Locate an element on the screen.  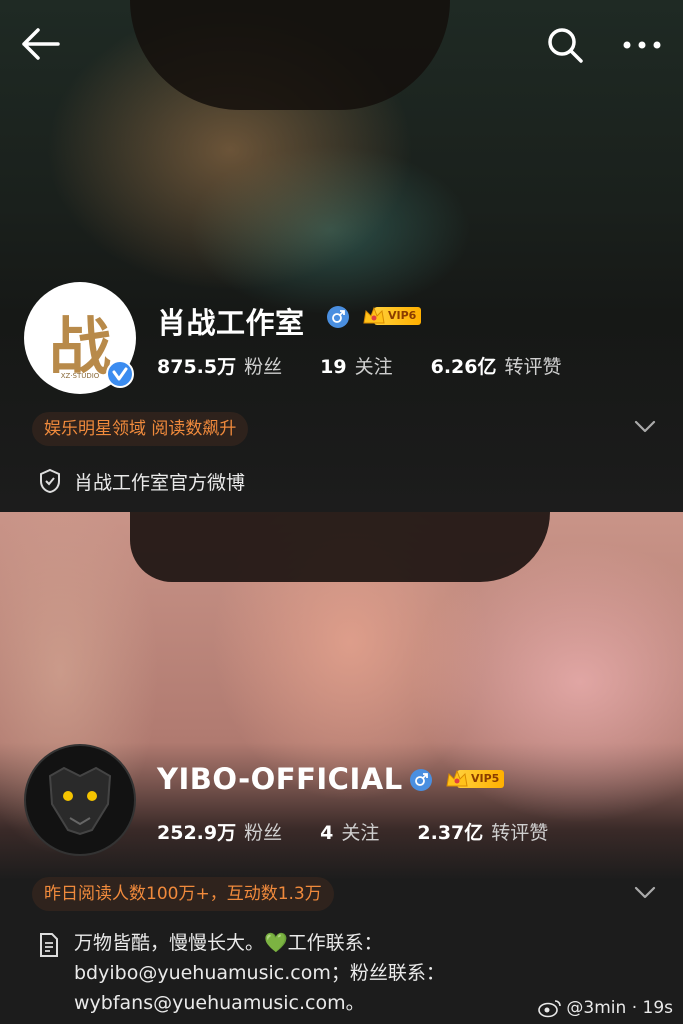
avatar is located at coordinates (80, 800).